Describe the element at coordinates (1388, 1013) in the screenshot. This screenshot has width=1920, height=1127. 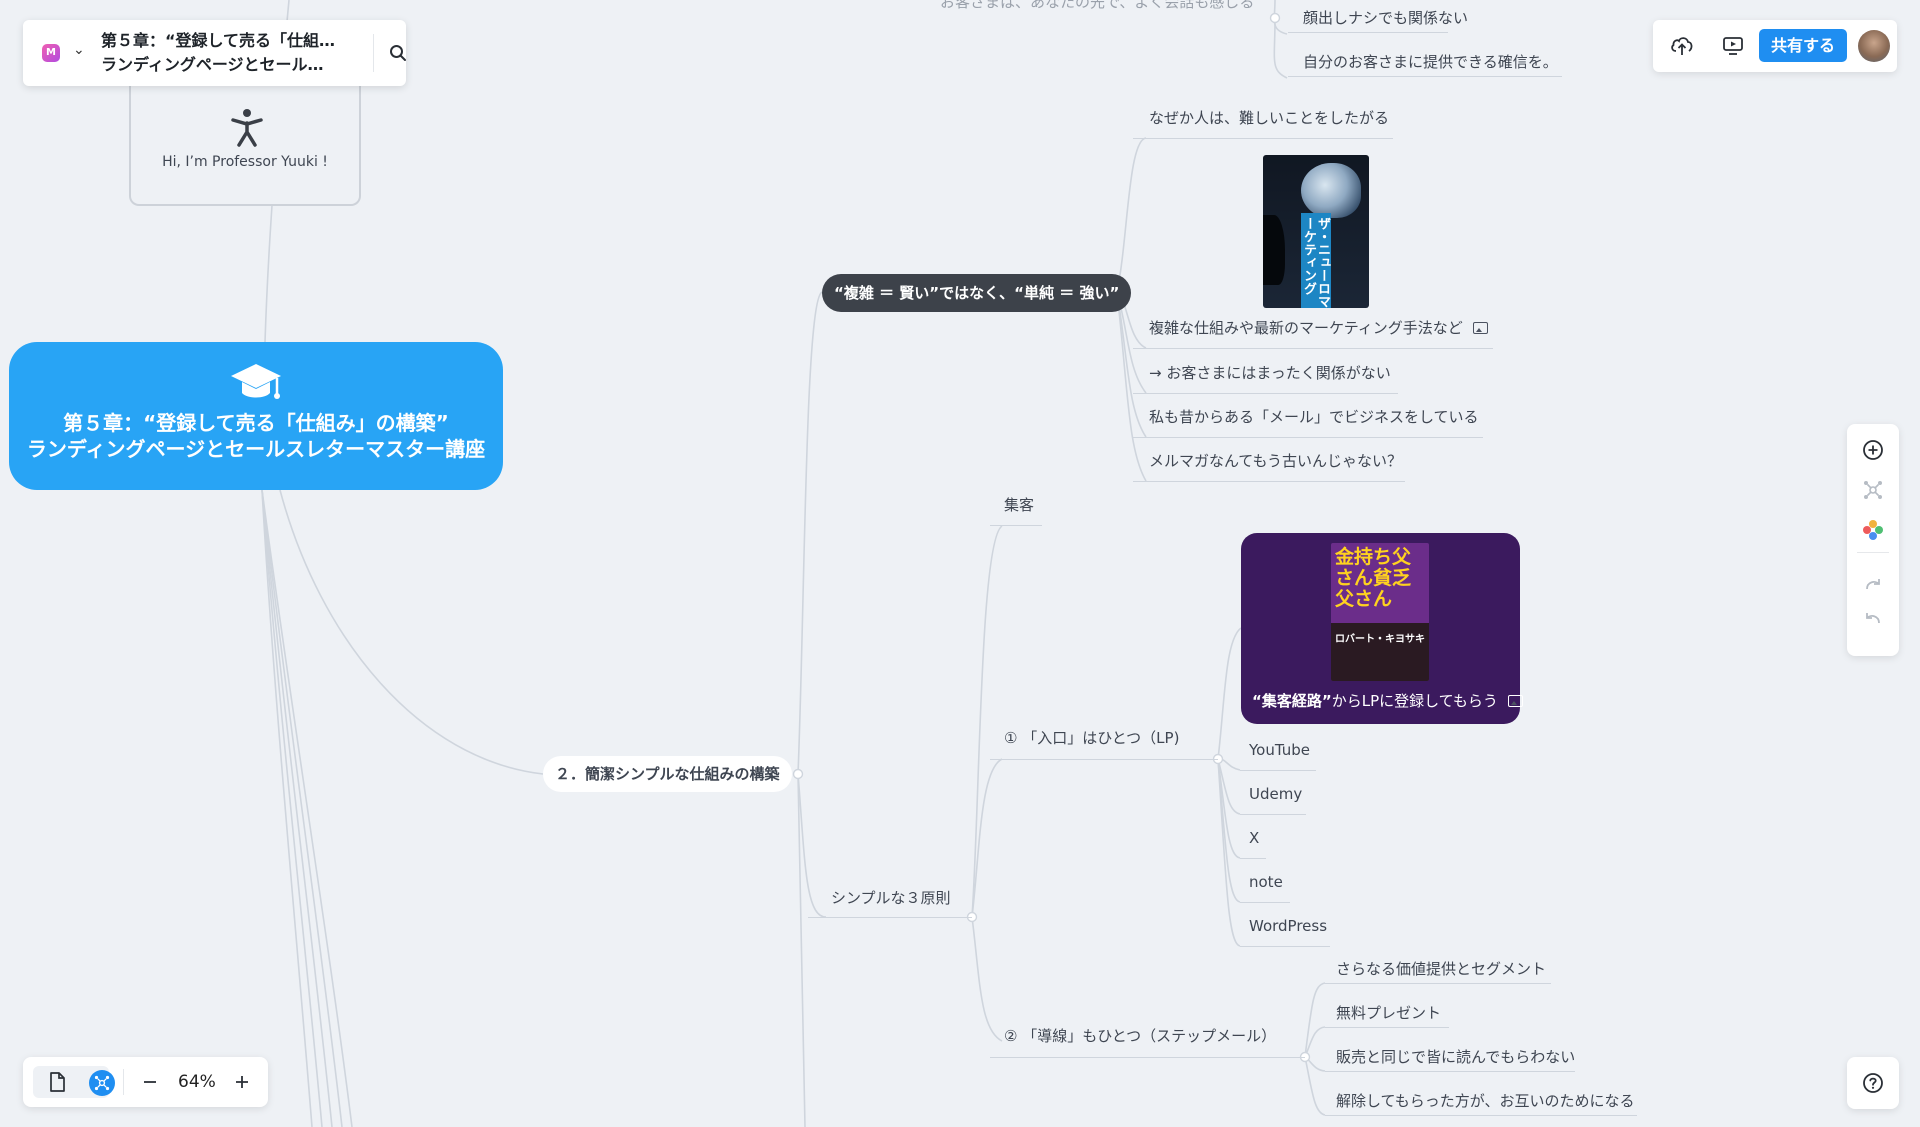
I see `map-node: 無料プレゼント` at that location.